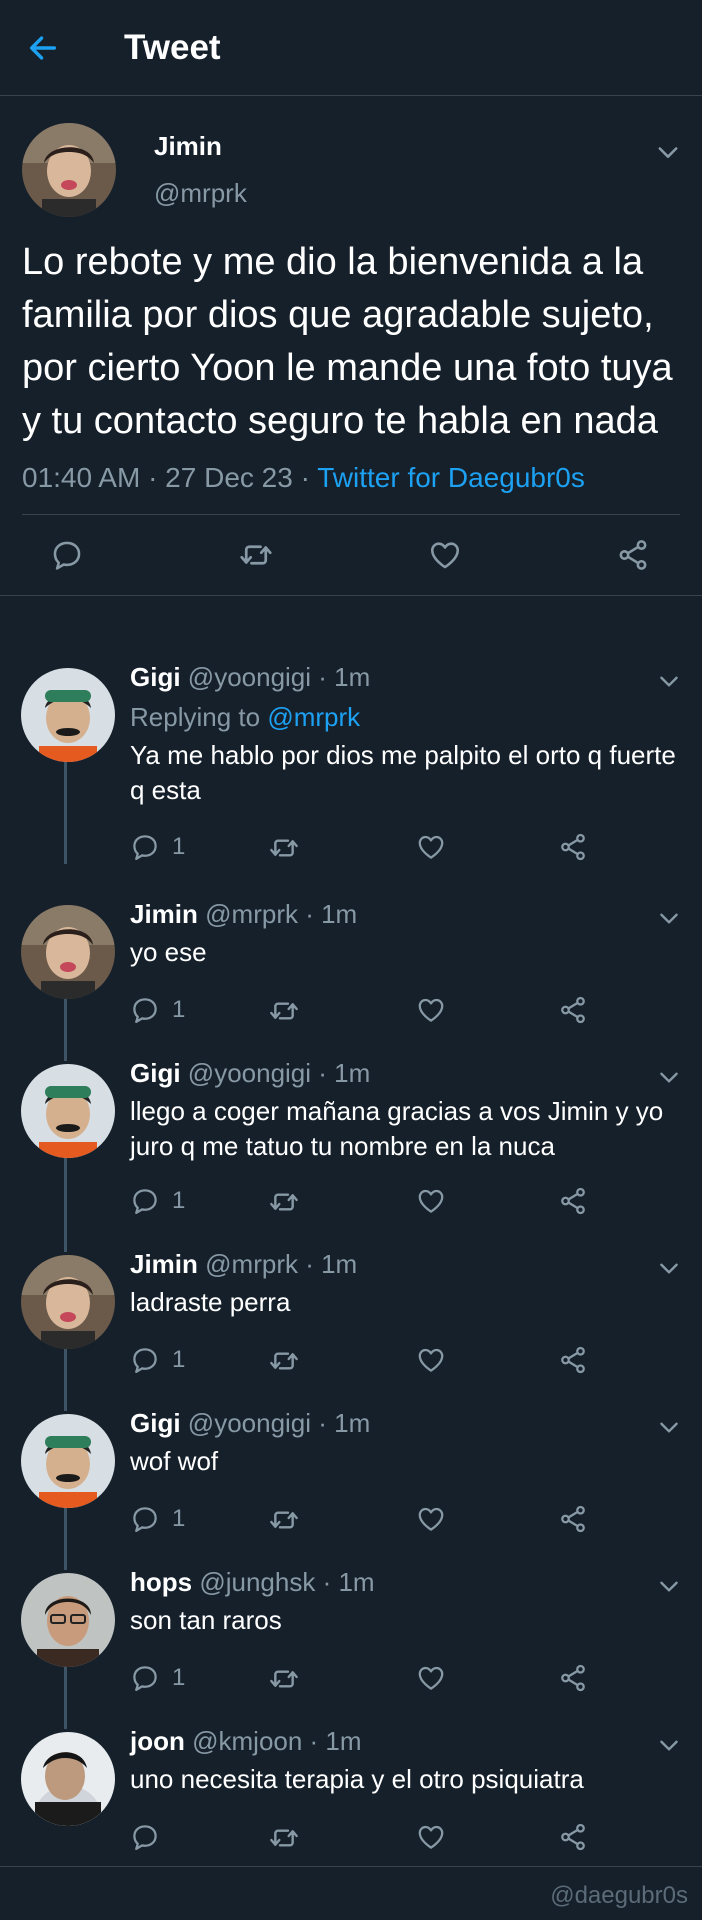 Image resolution: width=702 pixels, height=1920 pixels. Describe the element at coordinates (406, 1582) in the screenshot. I see `reply-header: hops @junghsk · 1m` at that location.